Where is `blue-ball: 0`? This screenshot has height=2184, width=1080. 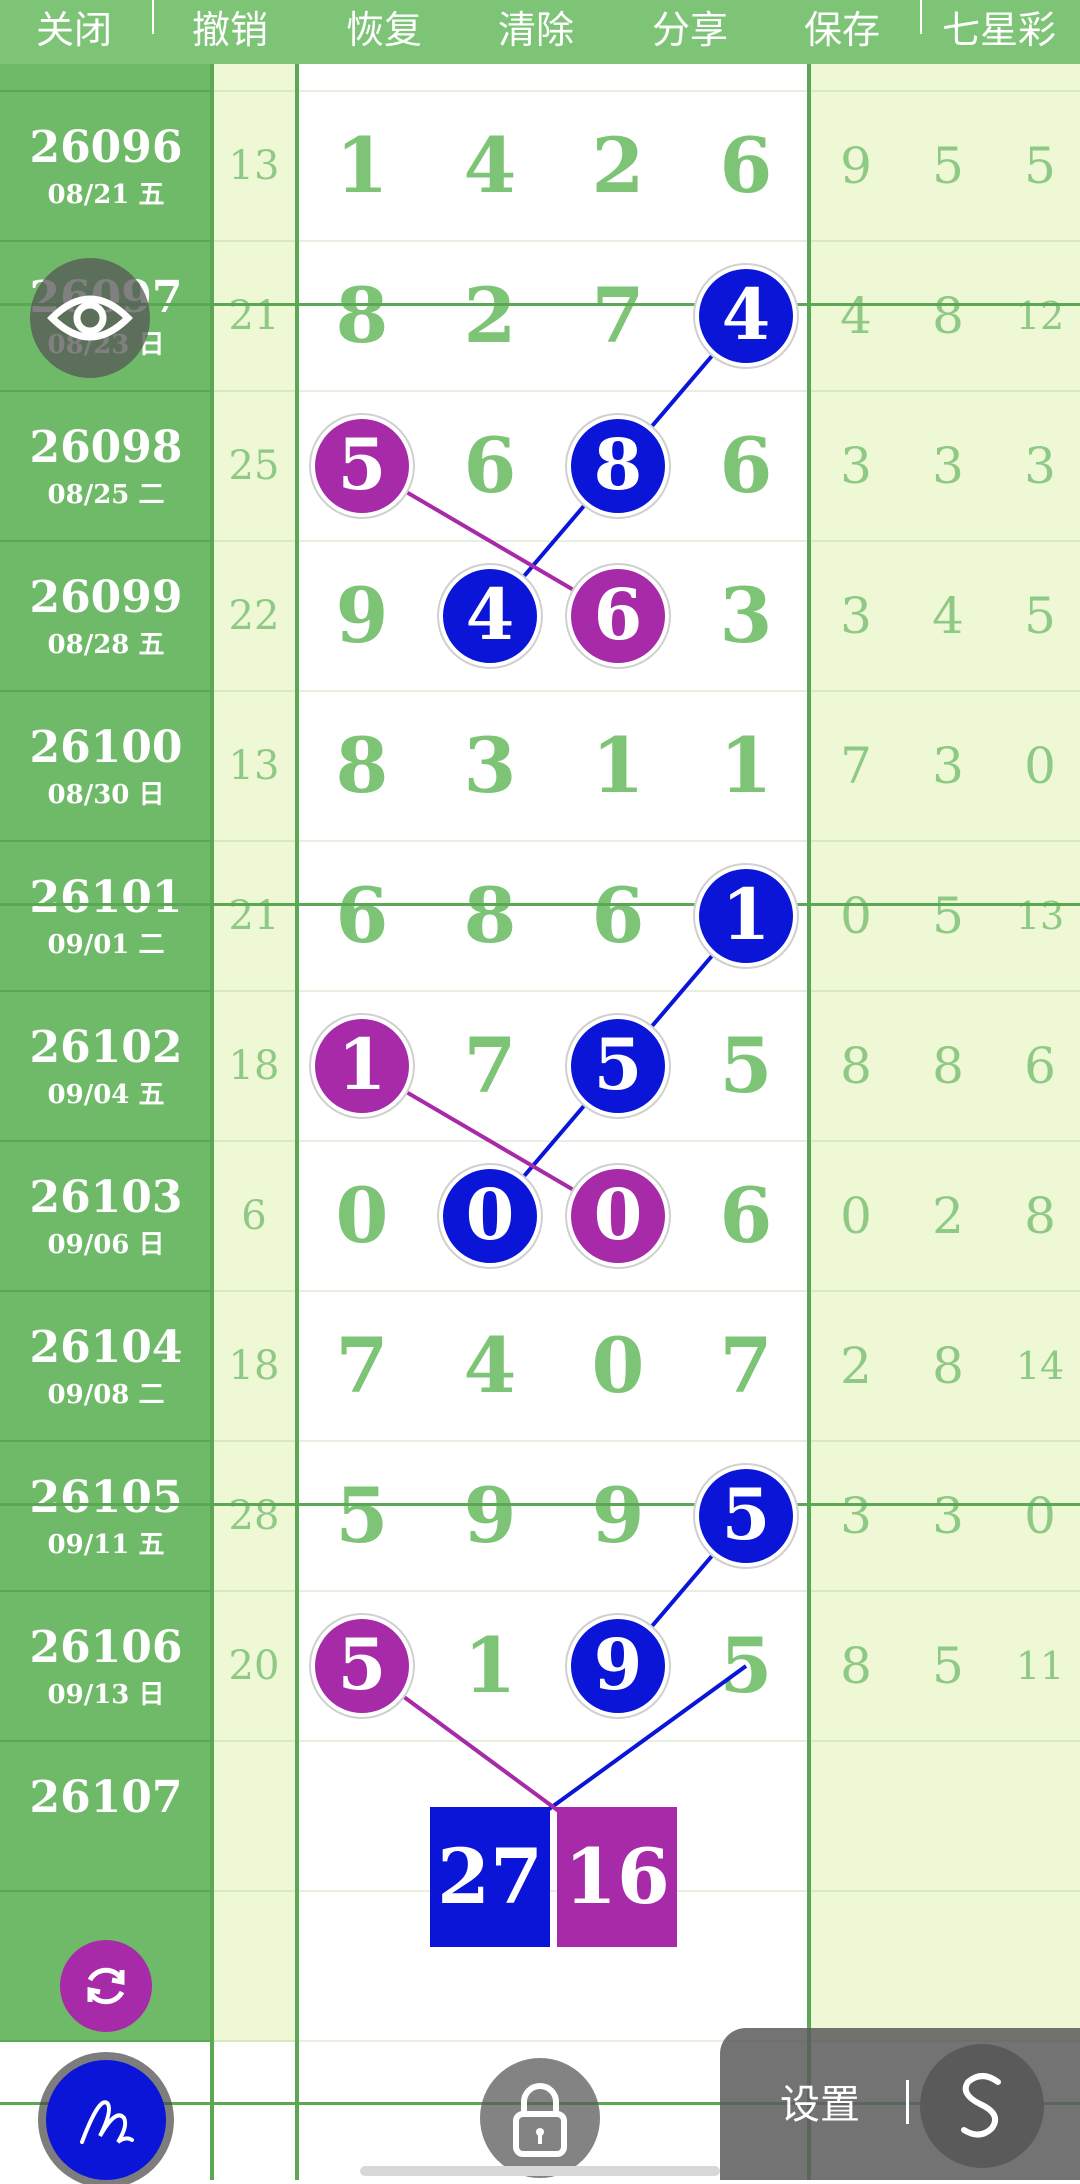
blue-ball: 0 is located at coordinates (490, 1216).